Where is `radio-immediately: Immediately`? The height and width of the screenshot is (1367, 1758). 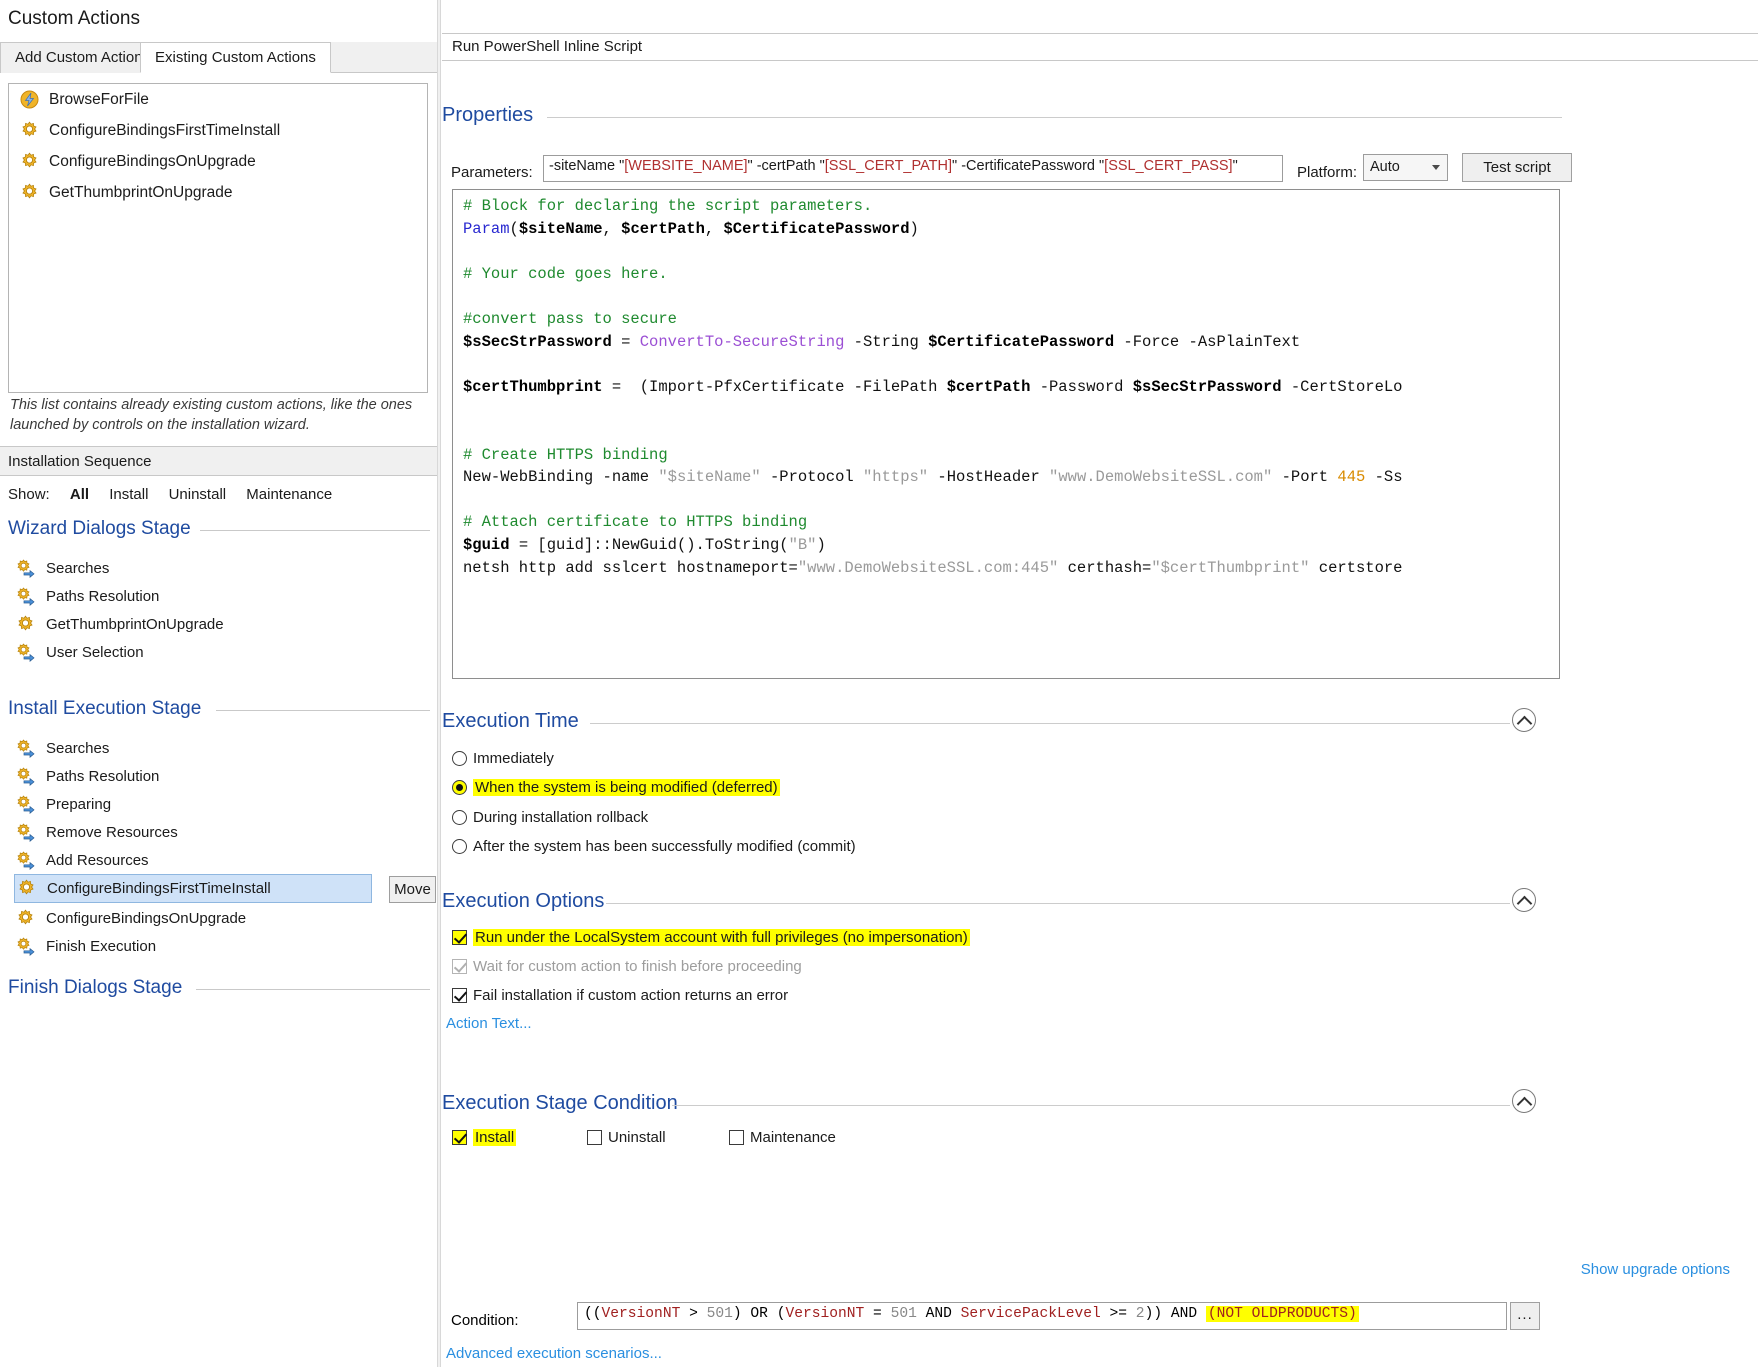 radio-immediately: Immediately is located at coordinates (503, 758).